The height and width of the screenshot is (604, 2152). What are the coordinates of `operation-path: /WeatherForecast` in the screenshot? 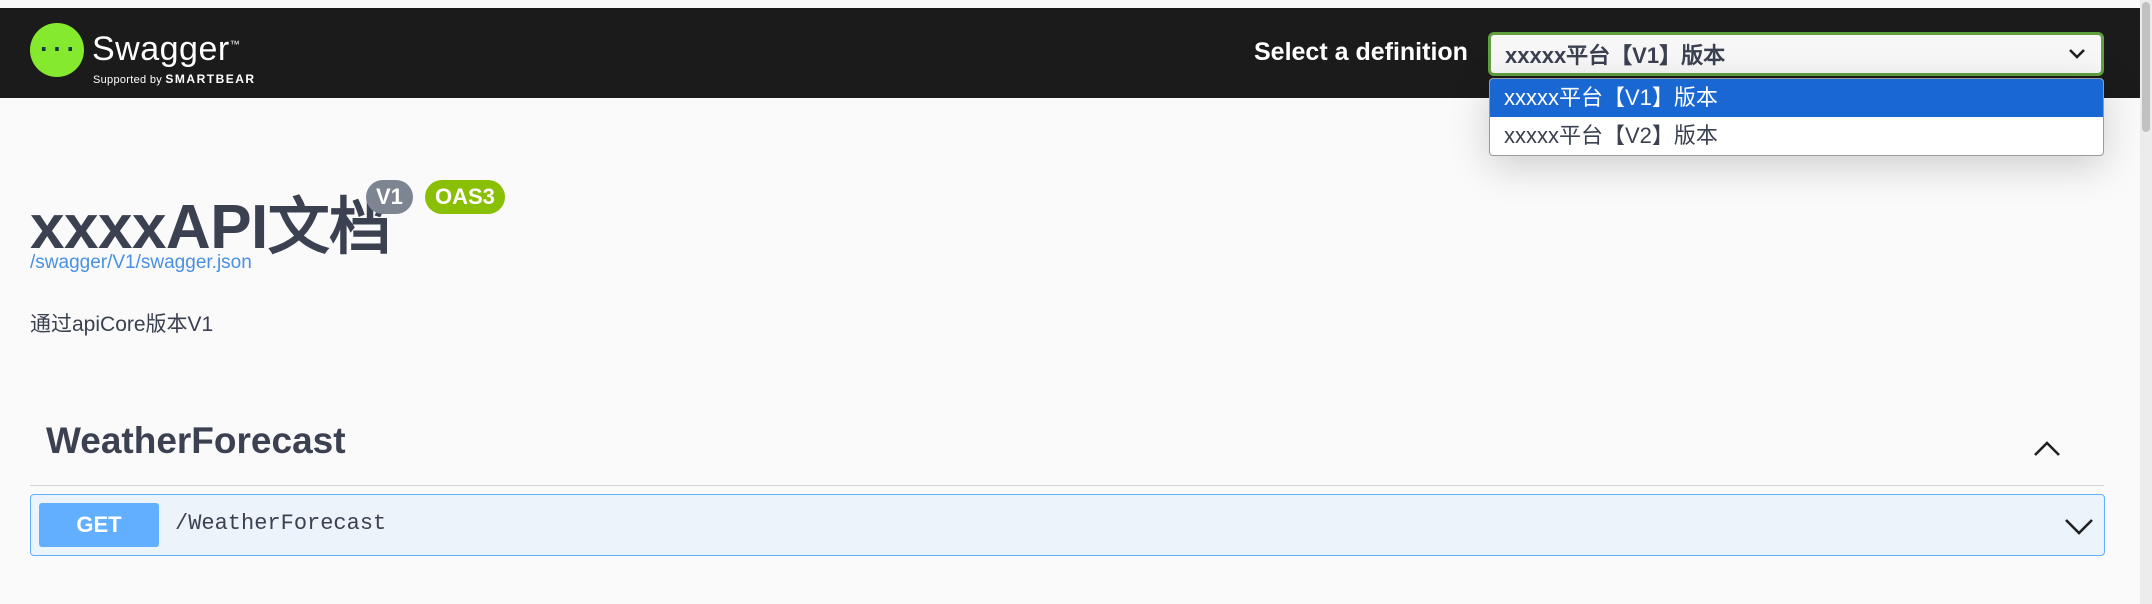 It's located at (281, 523).